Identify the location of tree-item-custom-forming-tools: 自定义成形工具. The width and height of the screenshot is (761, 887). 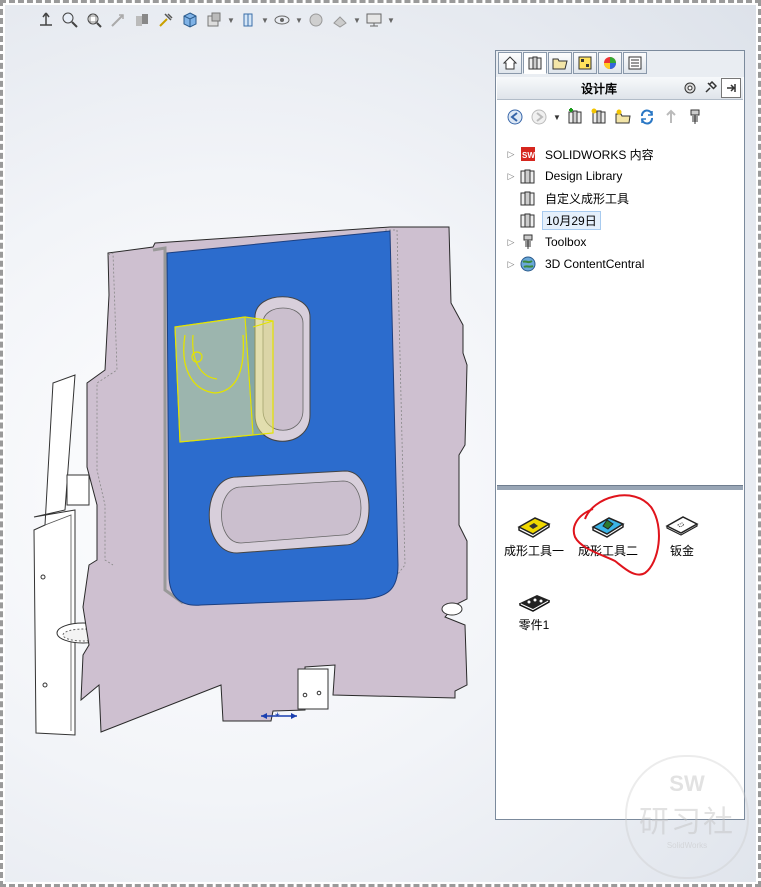
(622, 198).